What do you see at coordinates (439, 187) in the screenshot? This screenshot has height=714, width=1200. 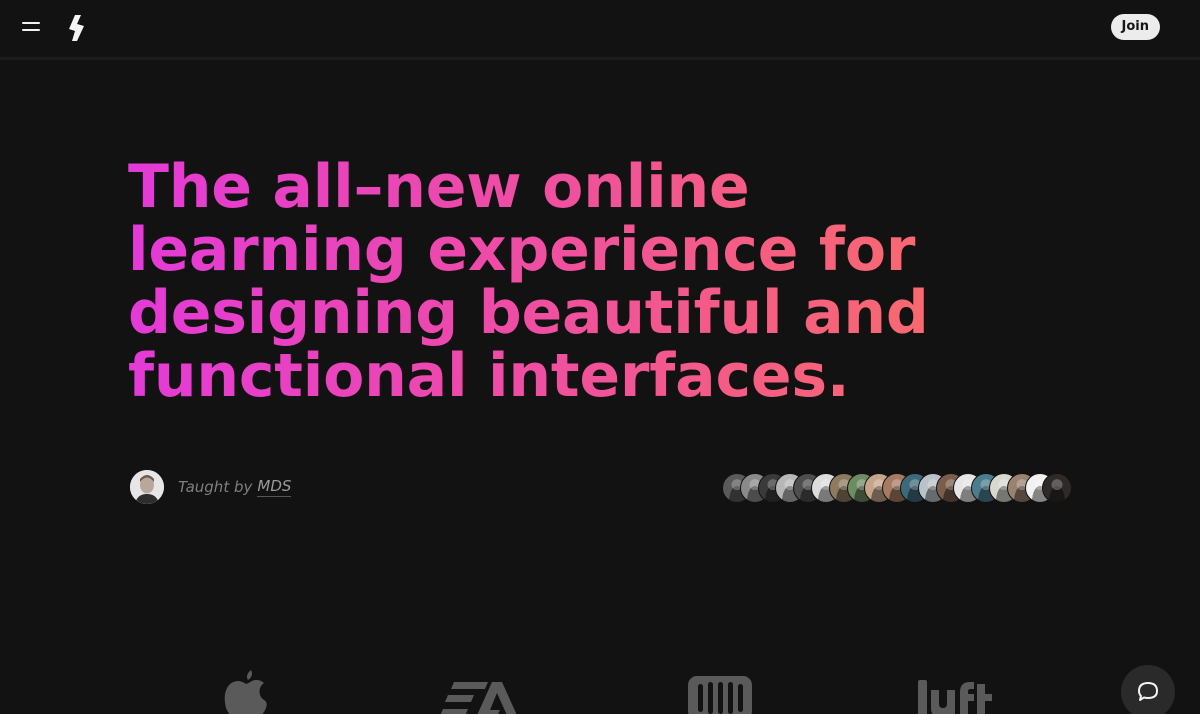 I see `headline-line: The all–new online` at bounding box center [439, 187].